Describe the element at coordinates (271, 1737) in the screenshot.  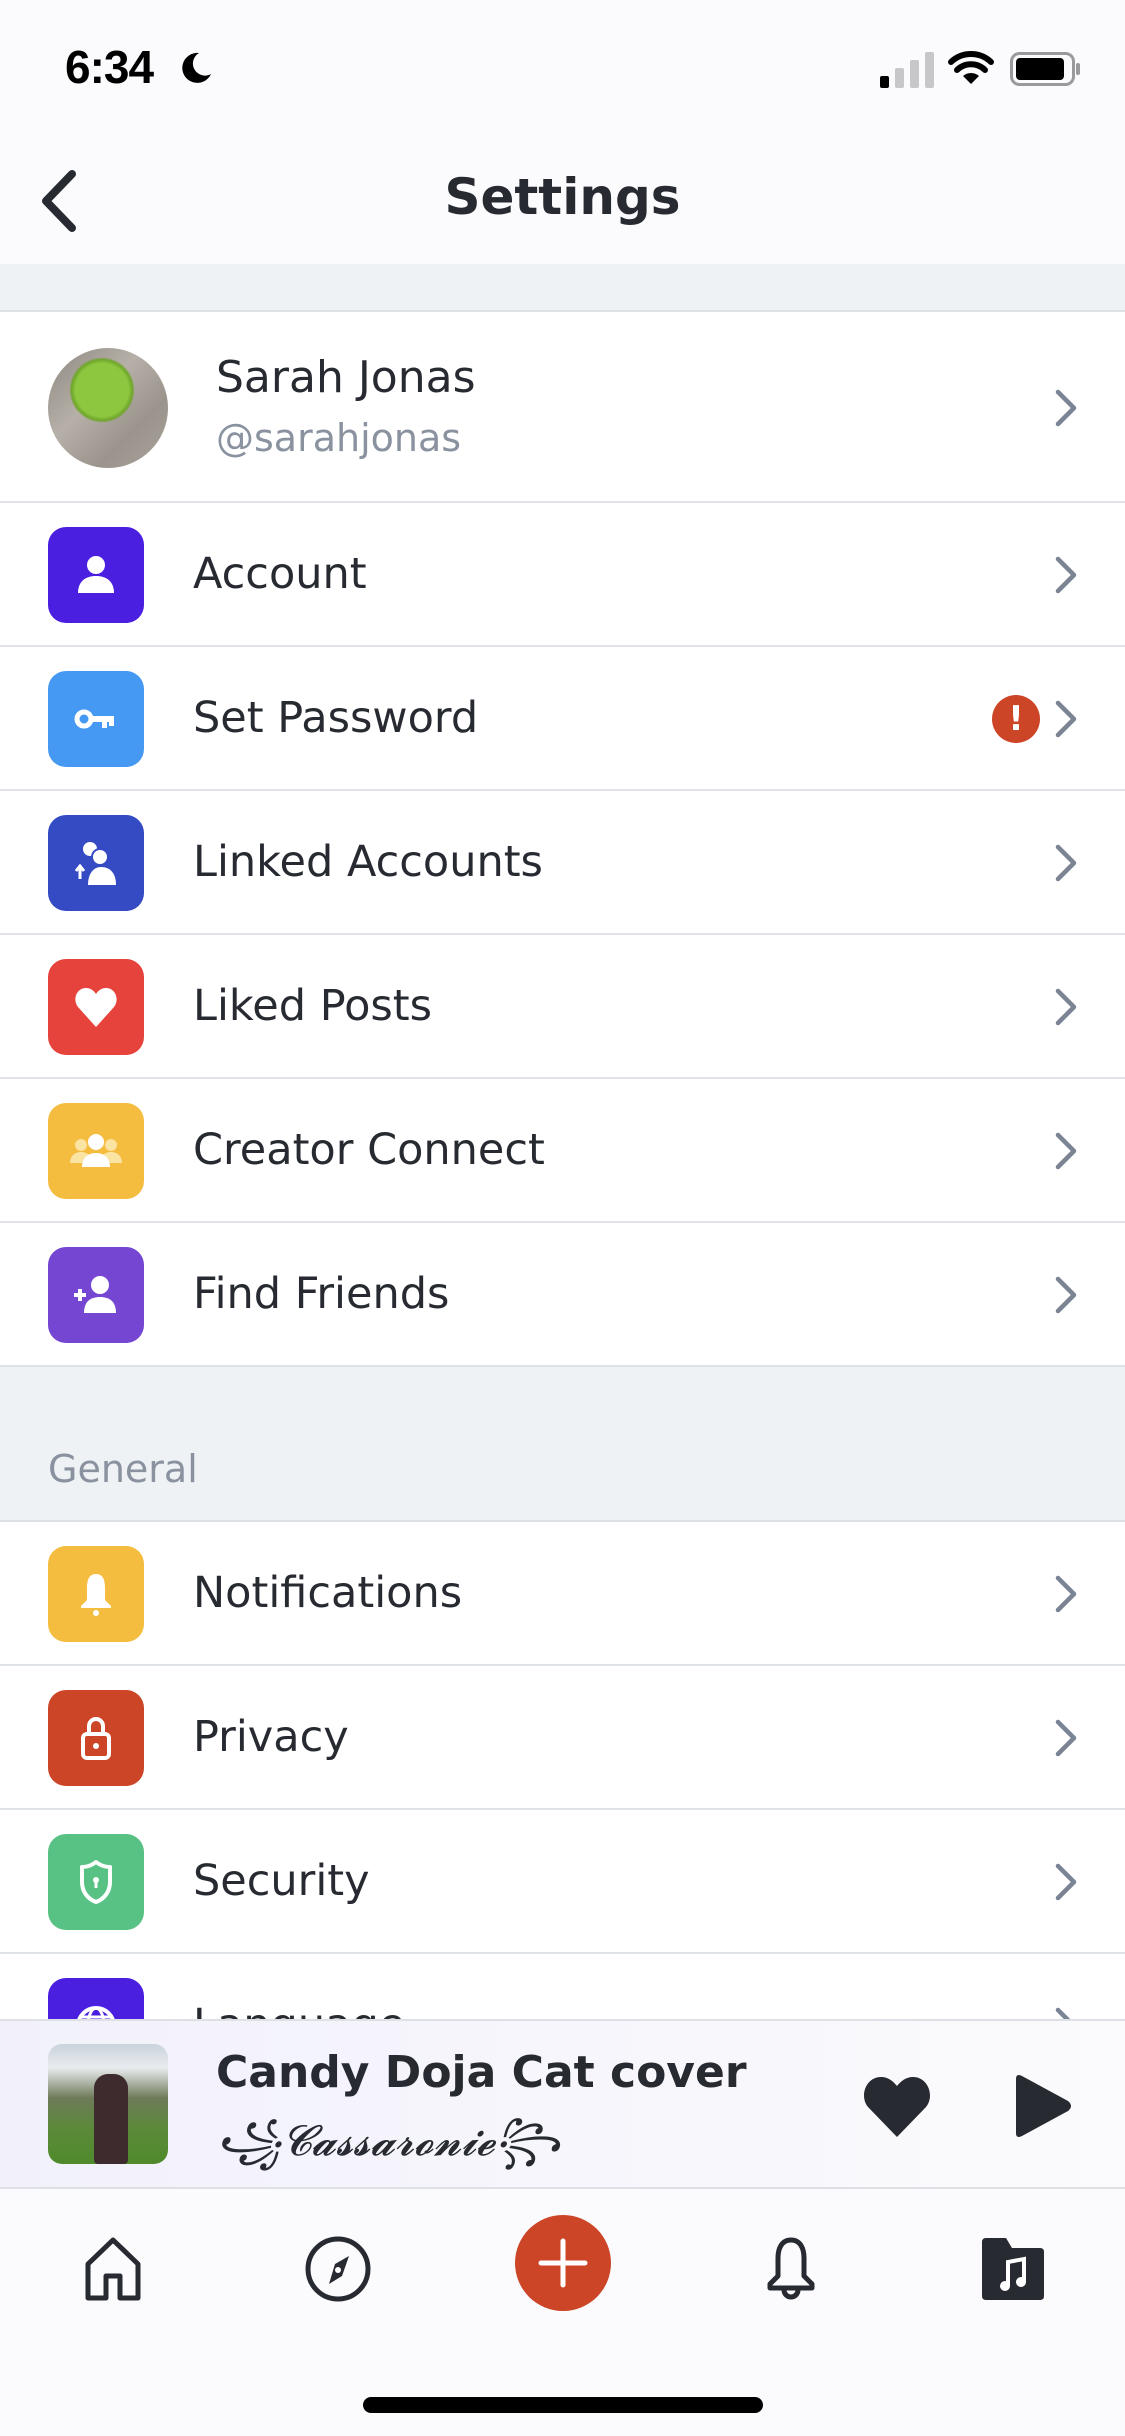
I see `settings-row-label: Privacy` at that location.